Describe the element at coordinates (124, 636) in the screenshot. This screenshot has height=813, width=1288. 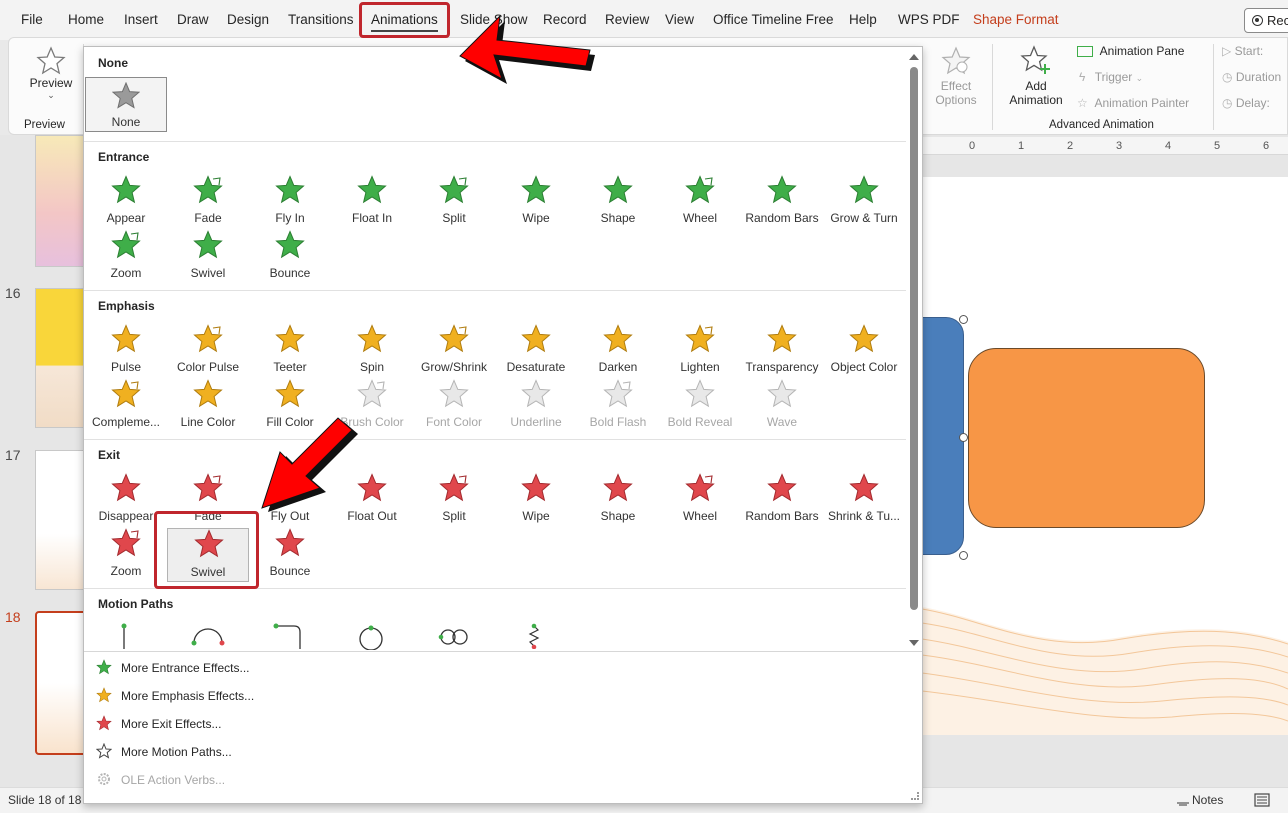
I see `motion-path-line-icon` at that location.